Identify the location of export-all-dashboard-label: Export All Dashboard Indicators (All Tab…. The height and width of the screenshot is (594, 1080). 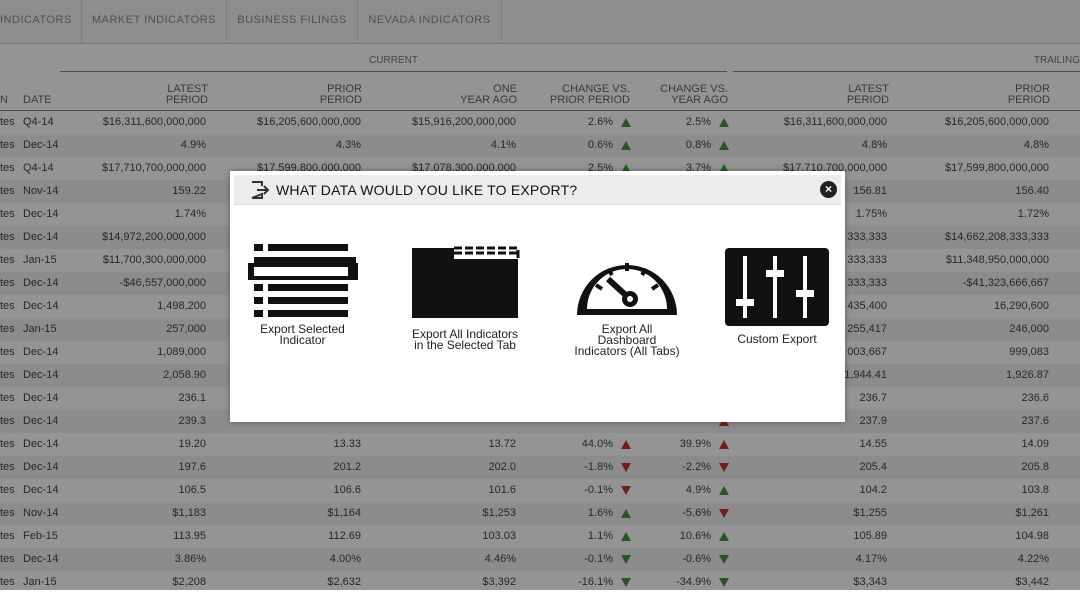
(627, 340).